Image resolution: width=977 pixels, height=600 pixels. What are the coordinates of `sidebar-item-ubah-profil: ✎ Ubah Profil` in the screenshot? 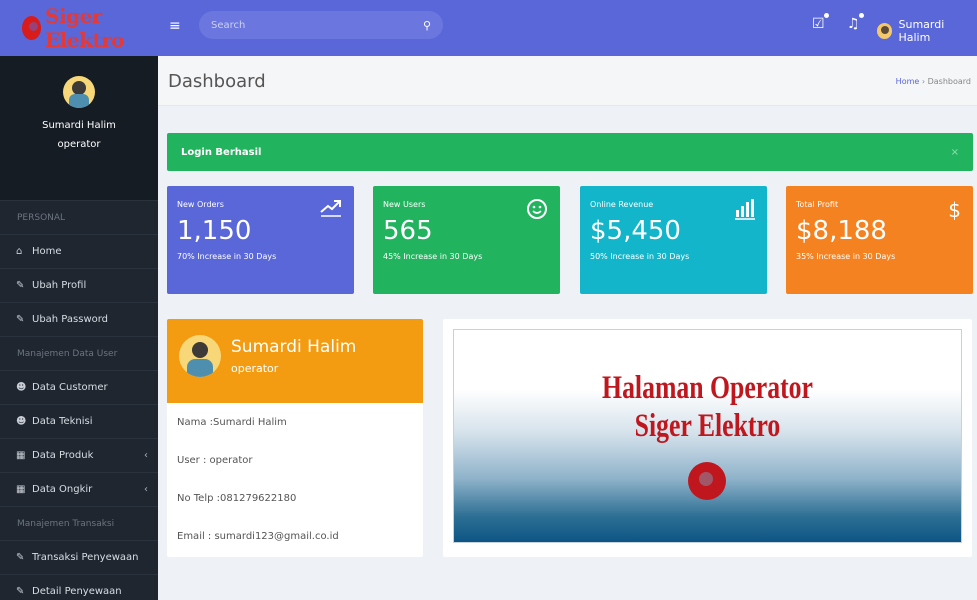 It's located at (79, 285).